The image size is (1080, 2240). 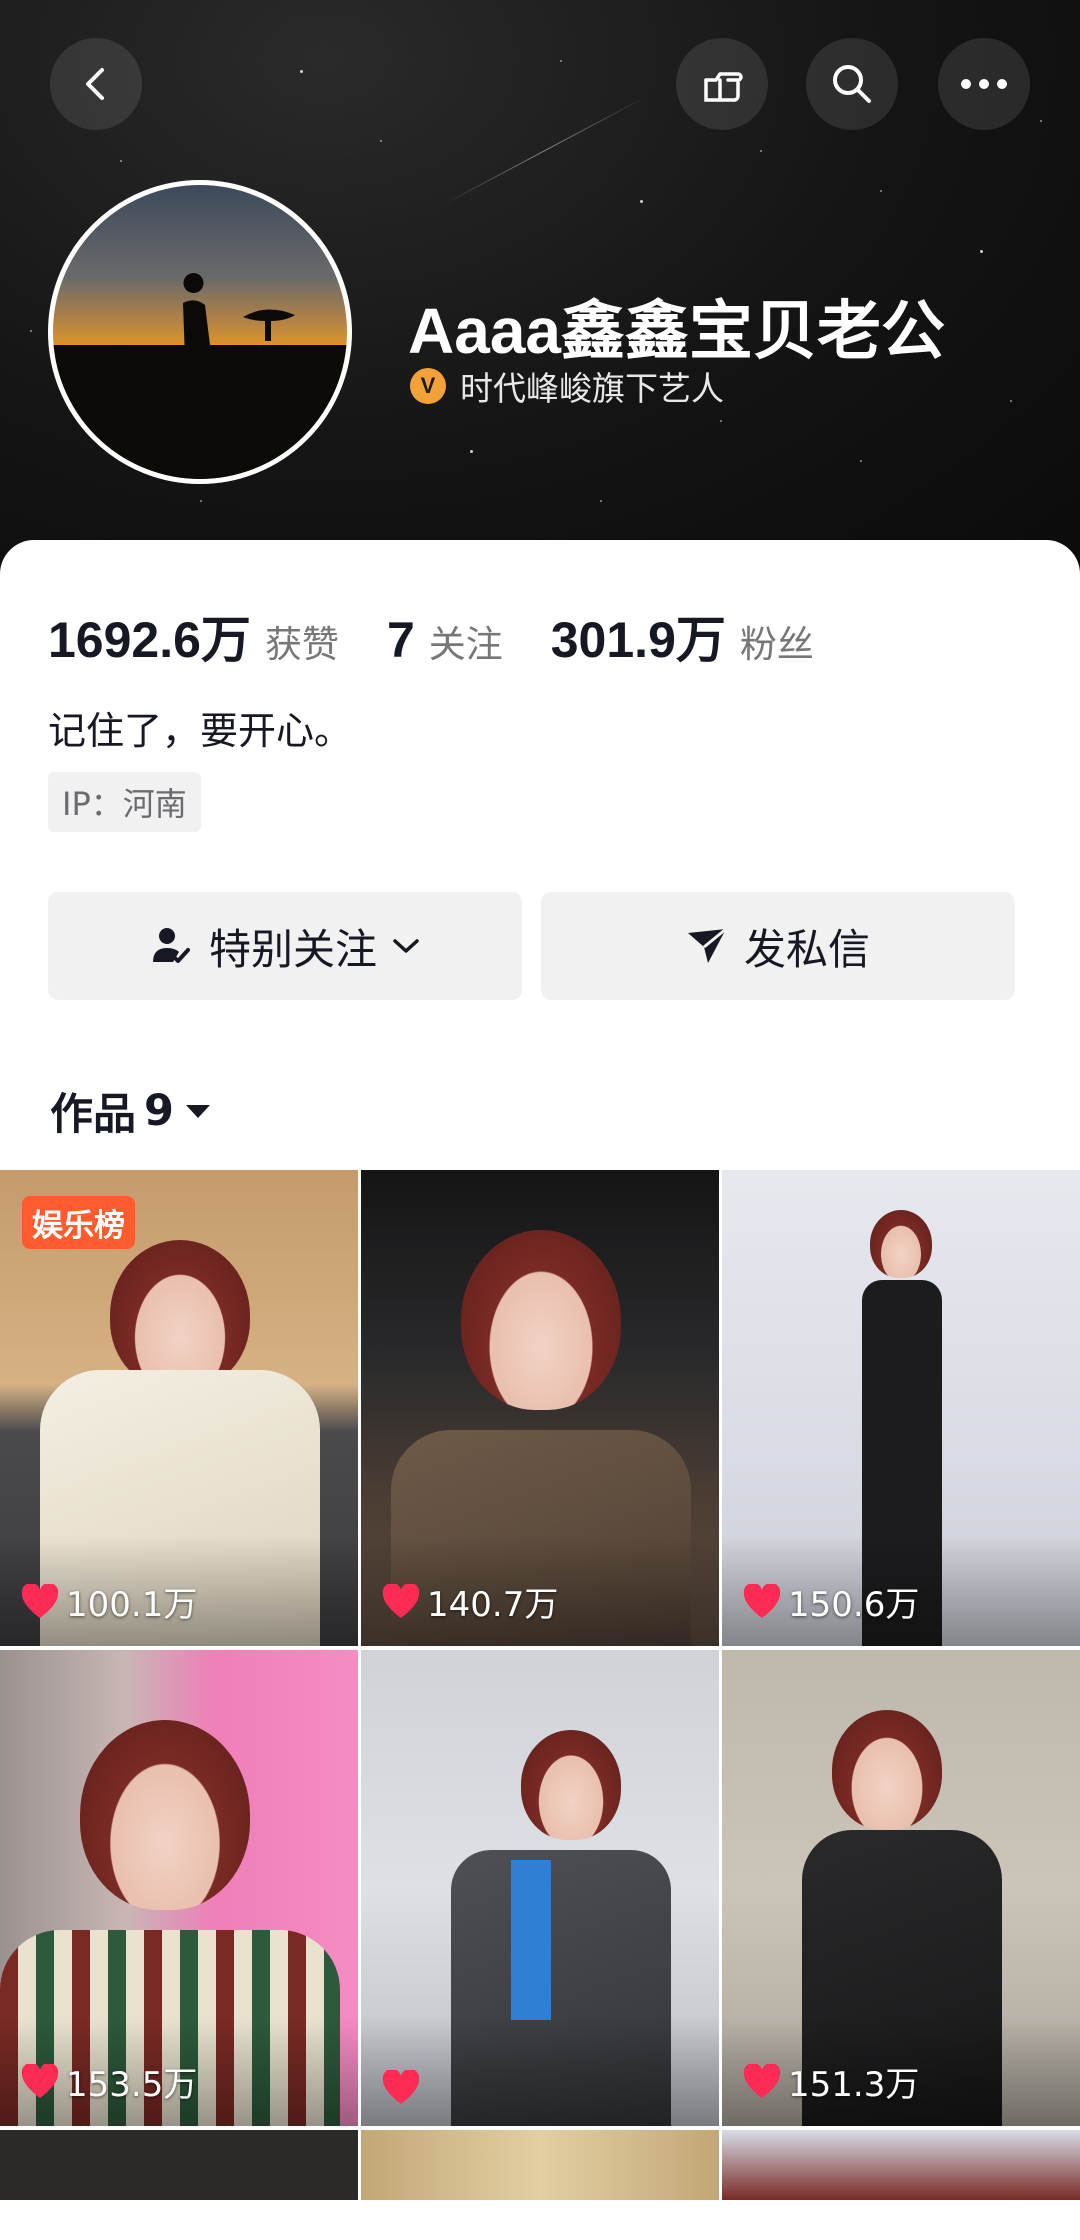 I want to click on caret-down-icon, so click(x=198, y=1111).